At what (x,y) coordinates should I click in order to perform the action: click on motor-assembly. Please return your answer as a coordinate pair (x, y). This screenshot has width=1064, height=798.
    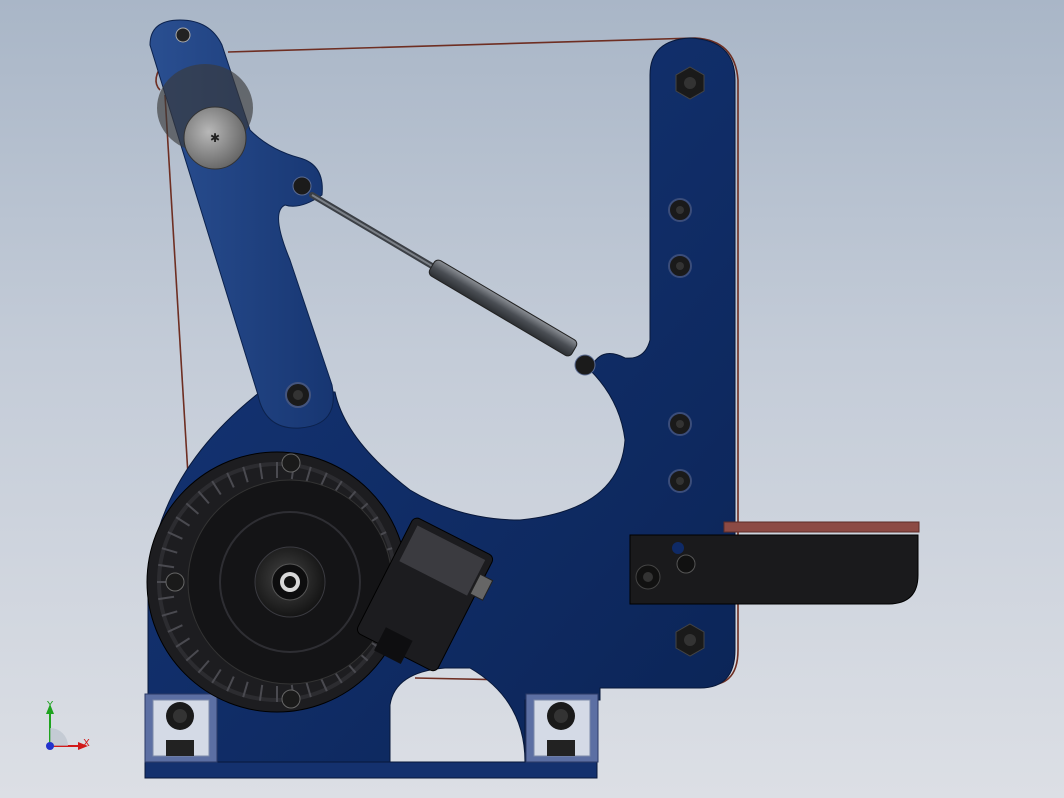
    Looking at the image, I should click on (277, 582).